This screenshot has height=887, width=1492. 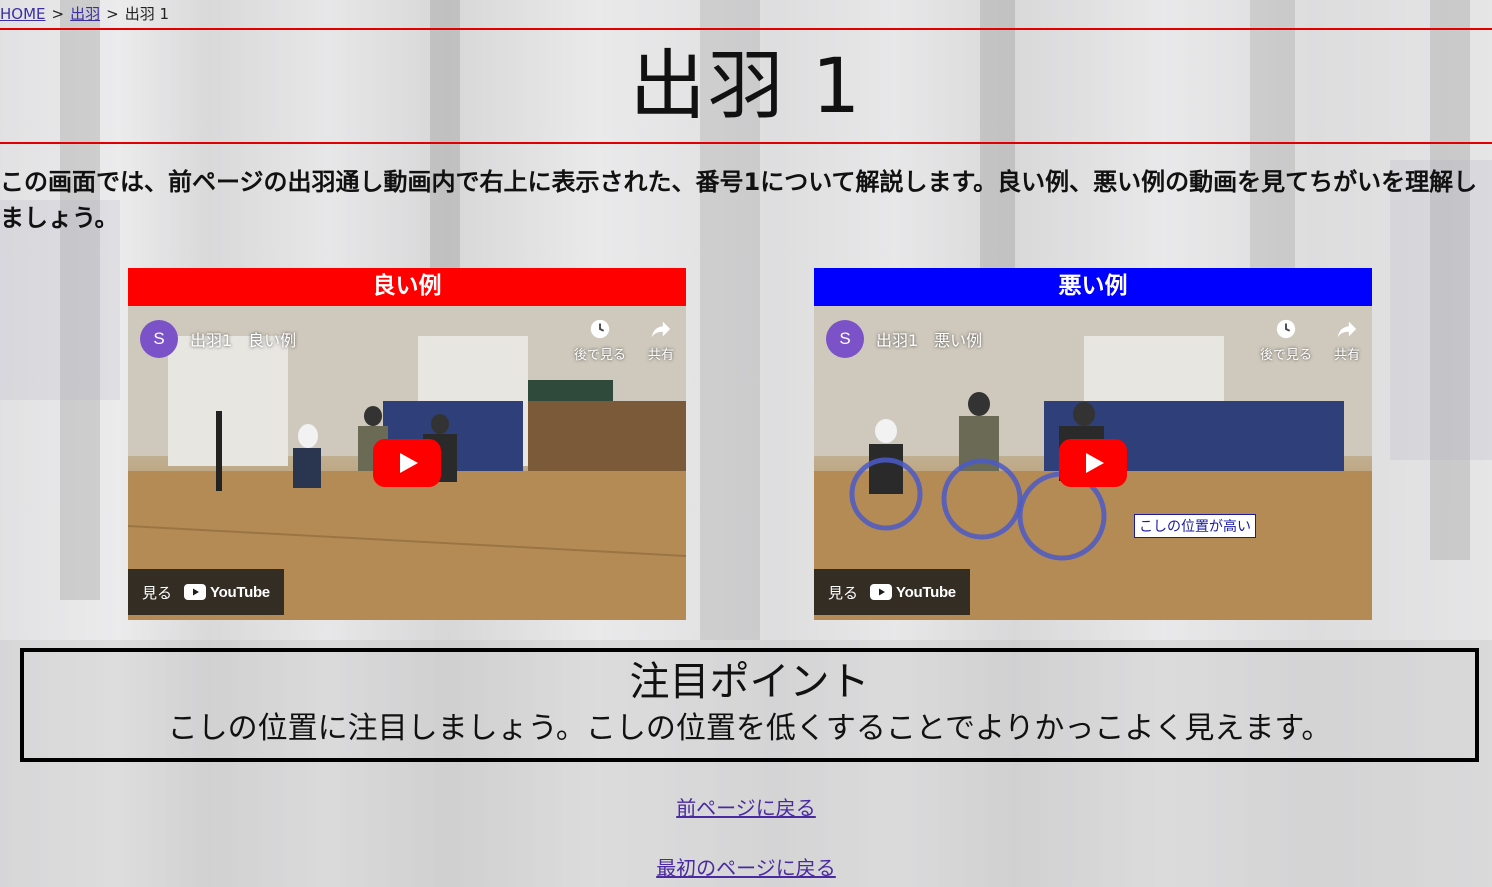 I want to click on video-title-bar: S 出羽1 良い例, so click(x=218, y=339).